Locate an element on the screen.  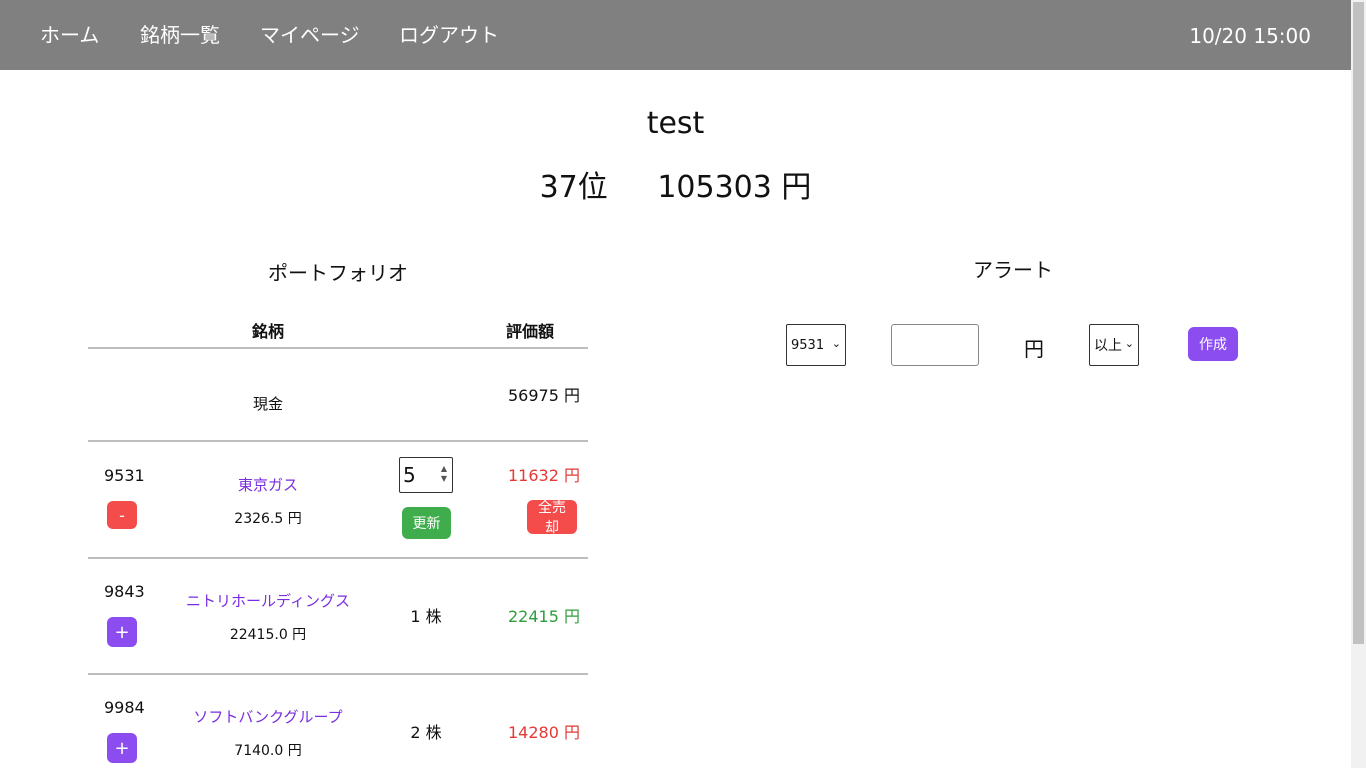
quantity-value: 5 is located at coordinates (409, 475).